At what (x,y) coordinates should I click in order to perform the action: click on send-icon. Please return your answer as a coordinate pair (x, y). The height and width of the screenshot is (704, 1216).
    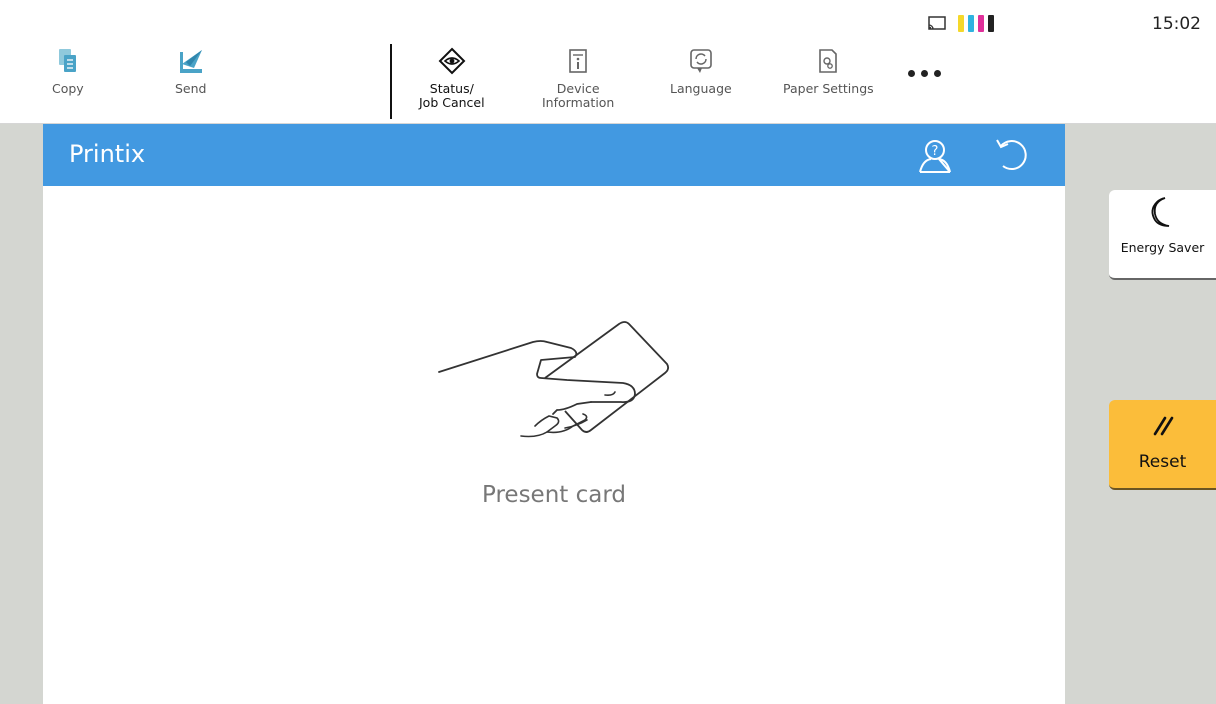
    Looking at the image, I should click on (191, 61).